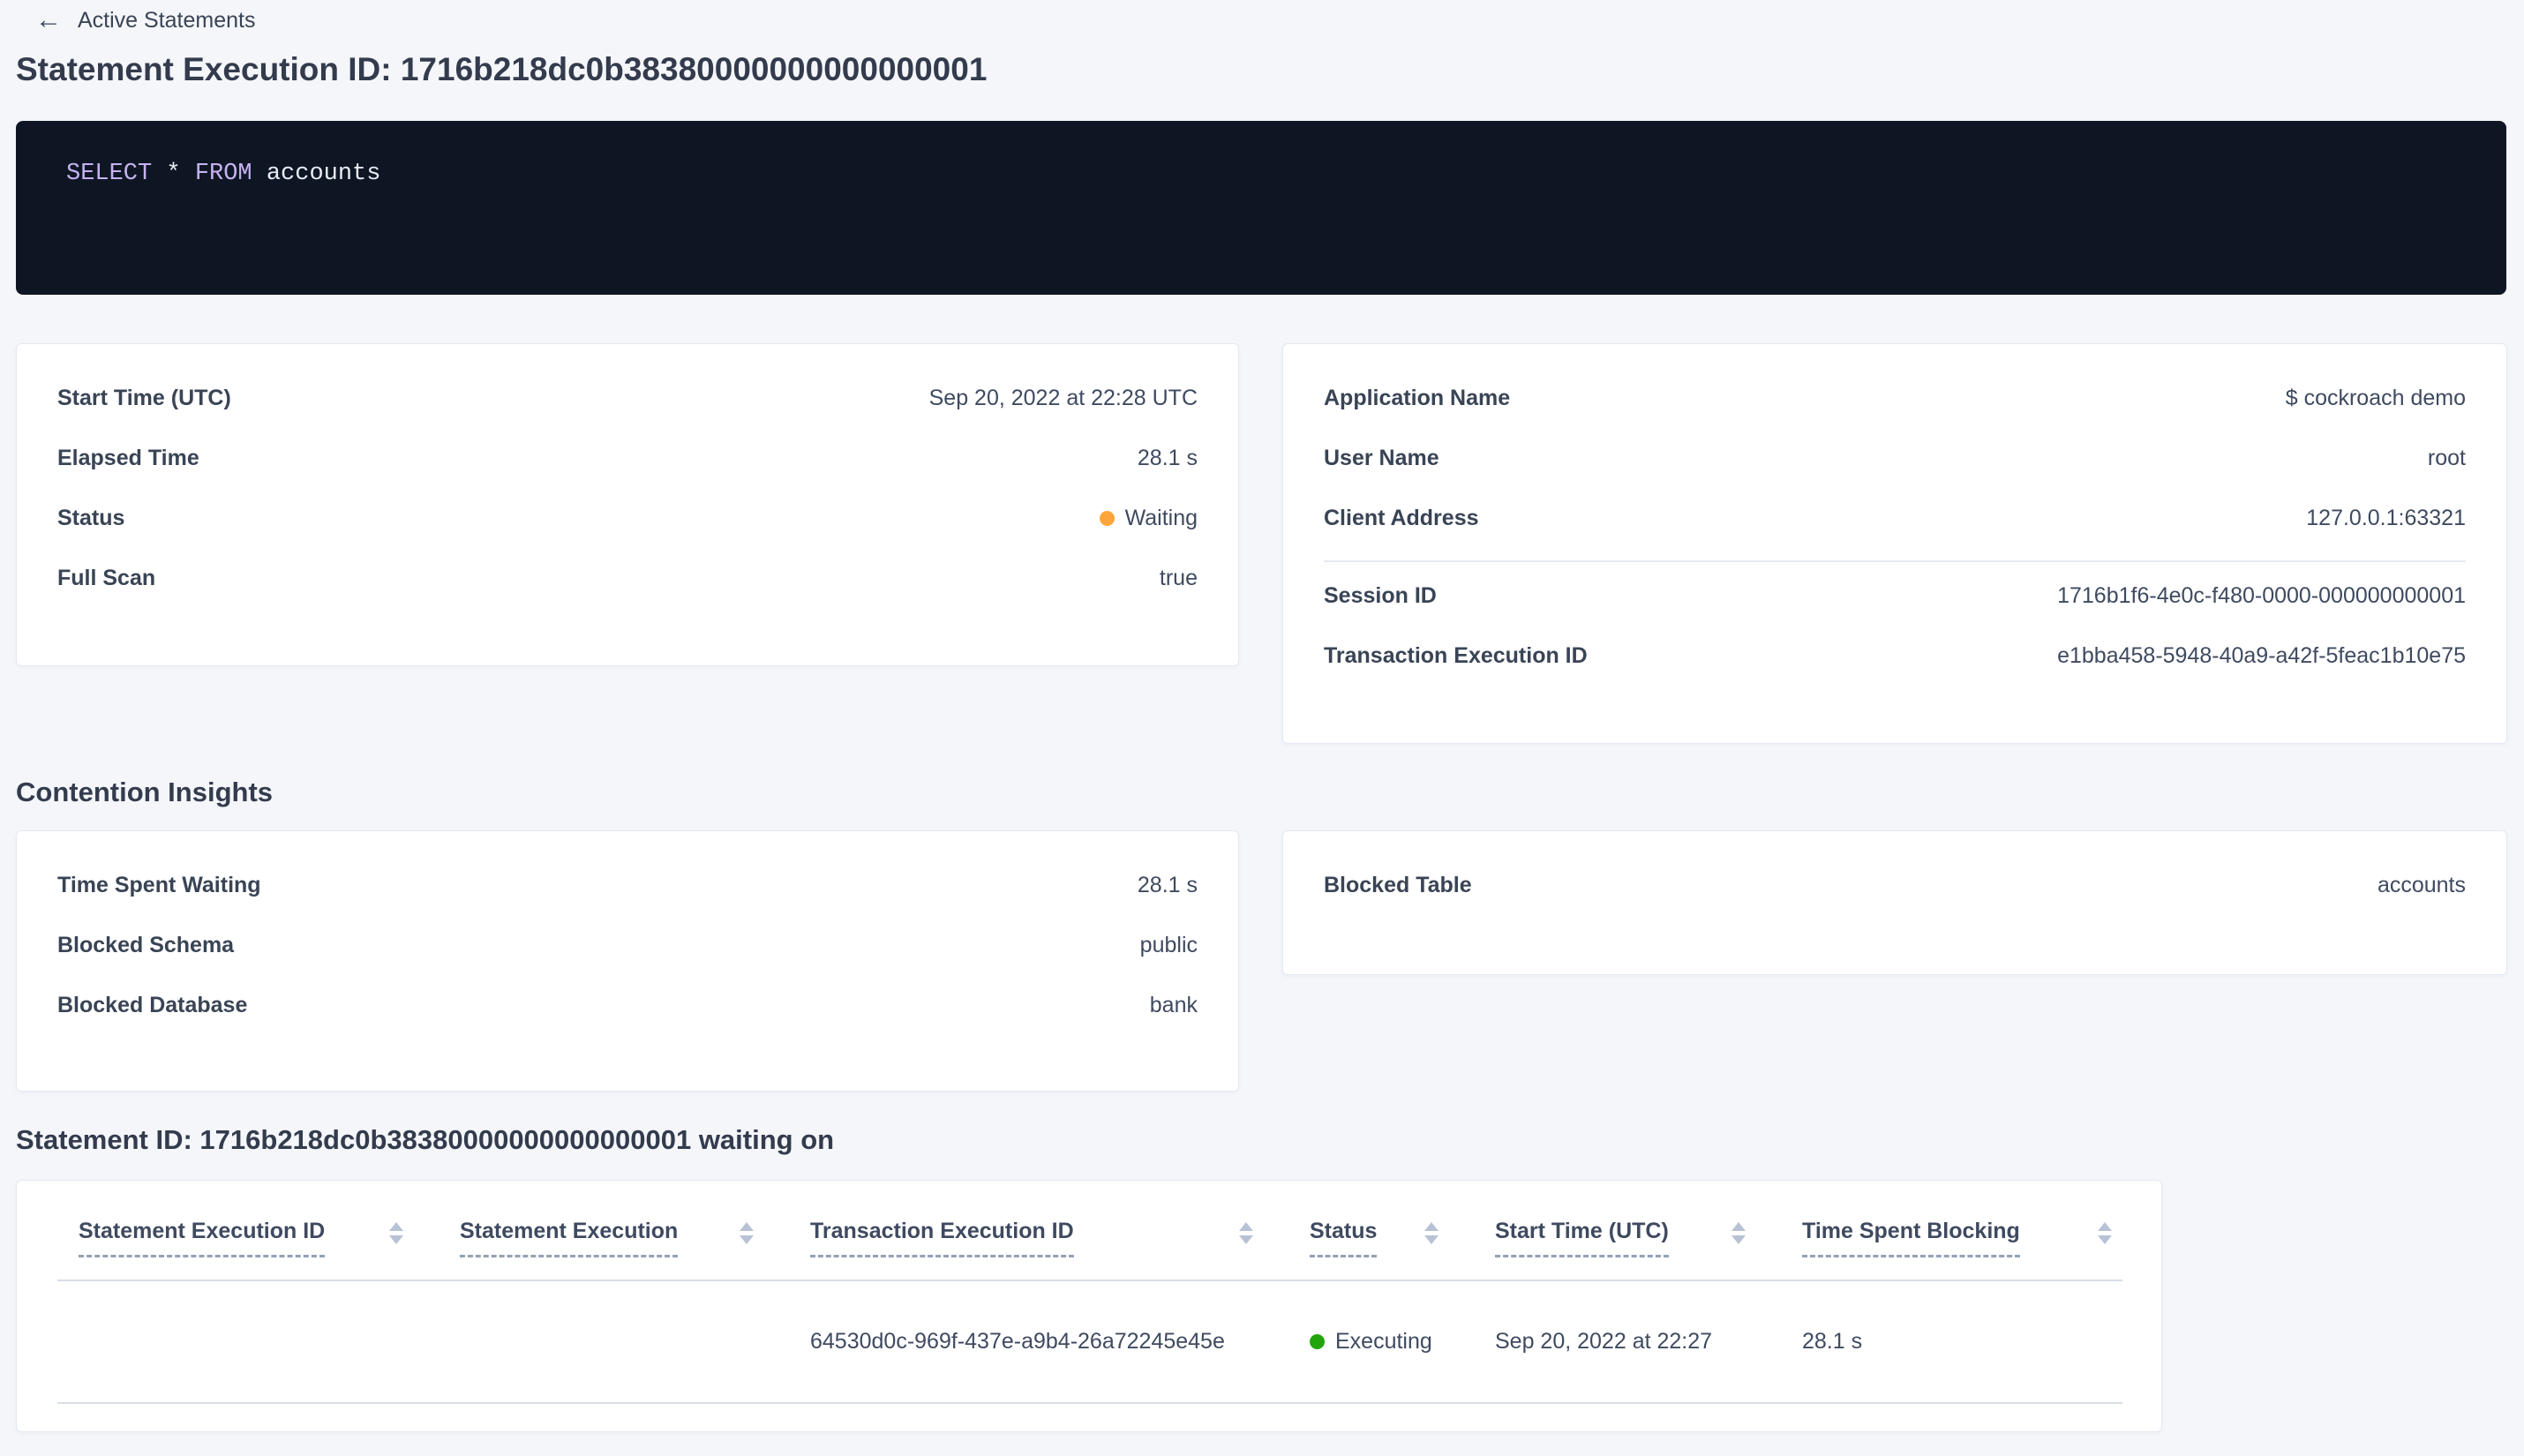 This screenshot has width=2524, height=1456. I want to click on column-header-statement-execution-id: Statement Execution ID, so click(248, 1230).